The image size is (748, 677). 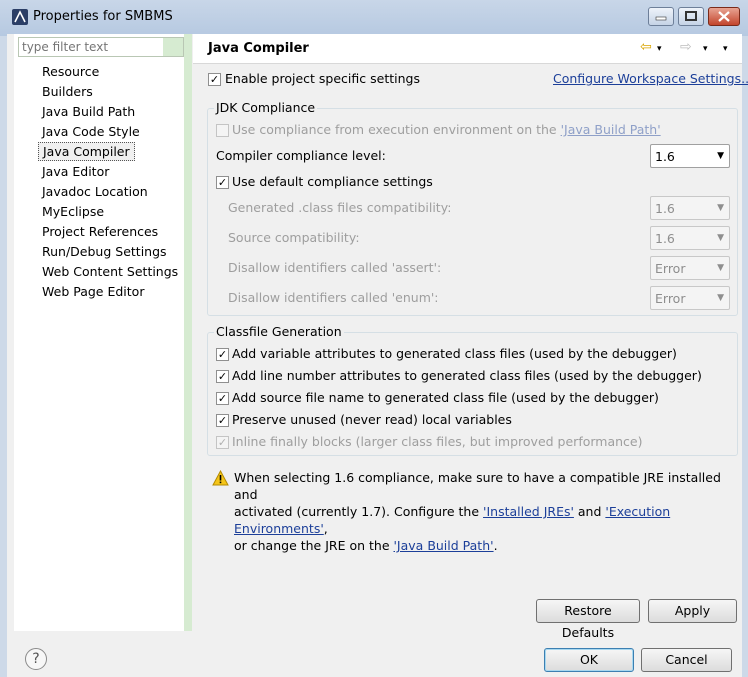 I want to click on tree-item-java-build-path: Java Build Path, so click(x=88, y=111).